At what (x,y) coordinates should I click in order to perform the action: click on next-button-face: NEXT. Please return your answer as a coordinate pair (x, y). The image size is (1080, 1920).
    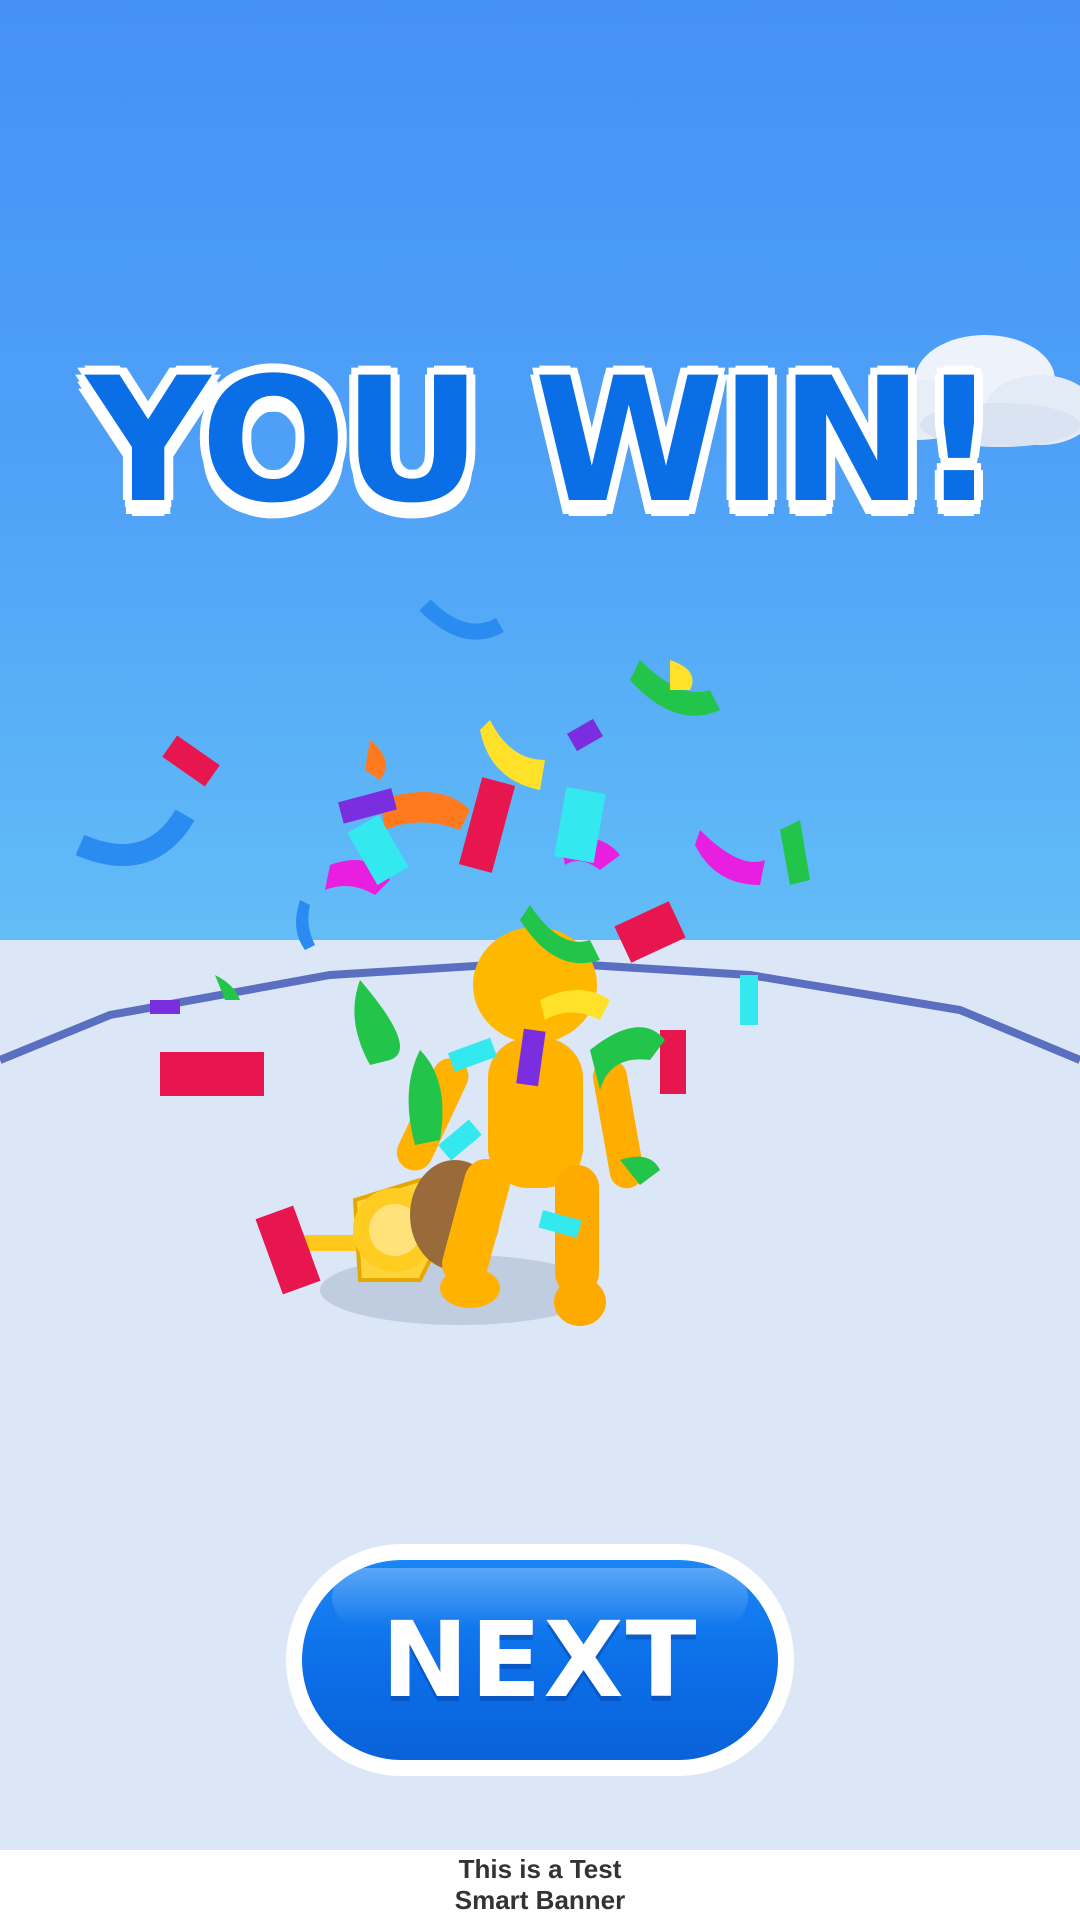
    Looking at the image, I should click on (540, 1660).